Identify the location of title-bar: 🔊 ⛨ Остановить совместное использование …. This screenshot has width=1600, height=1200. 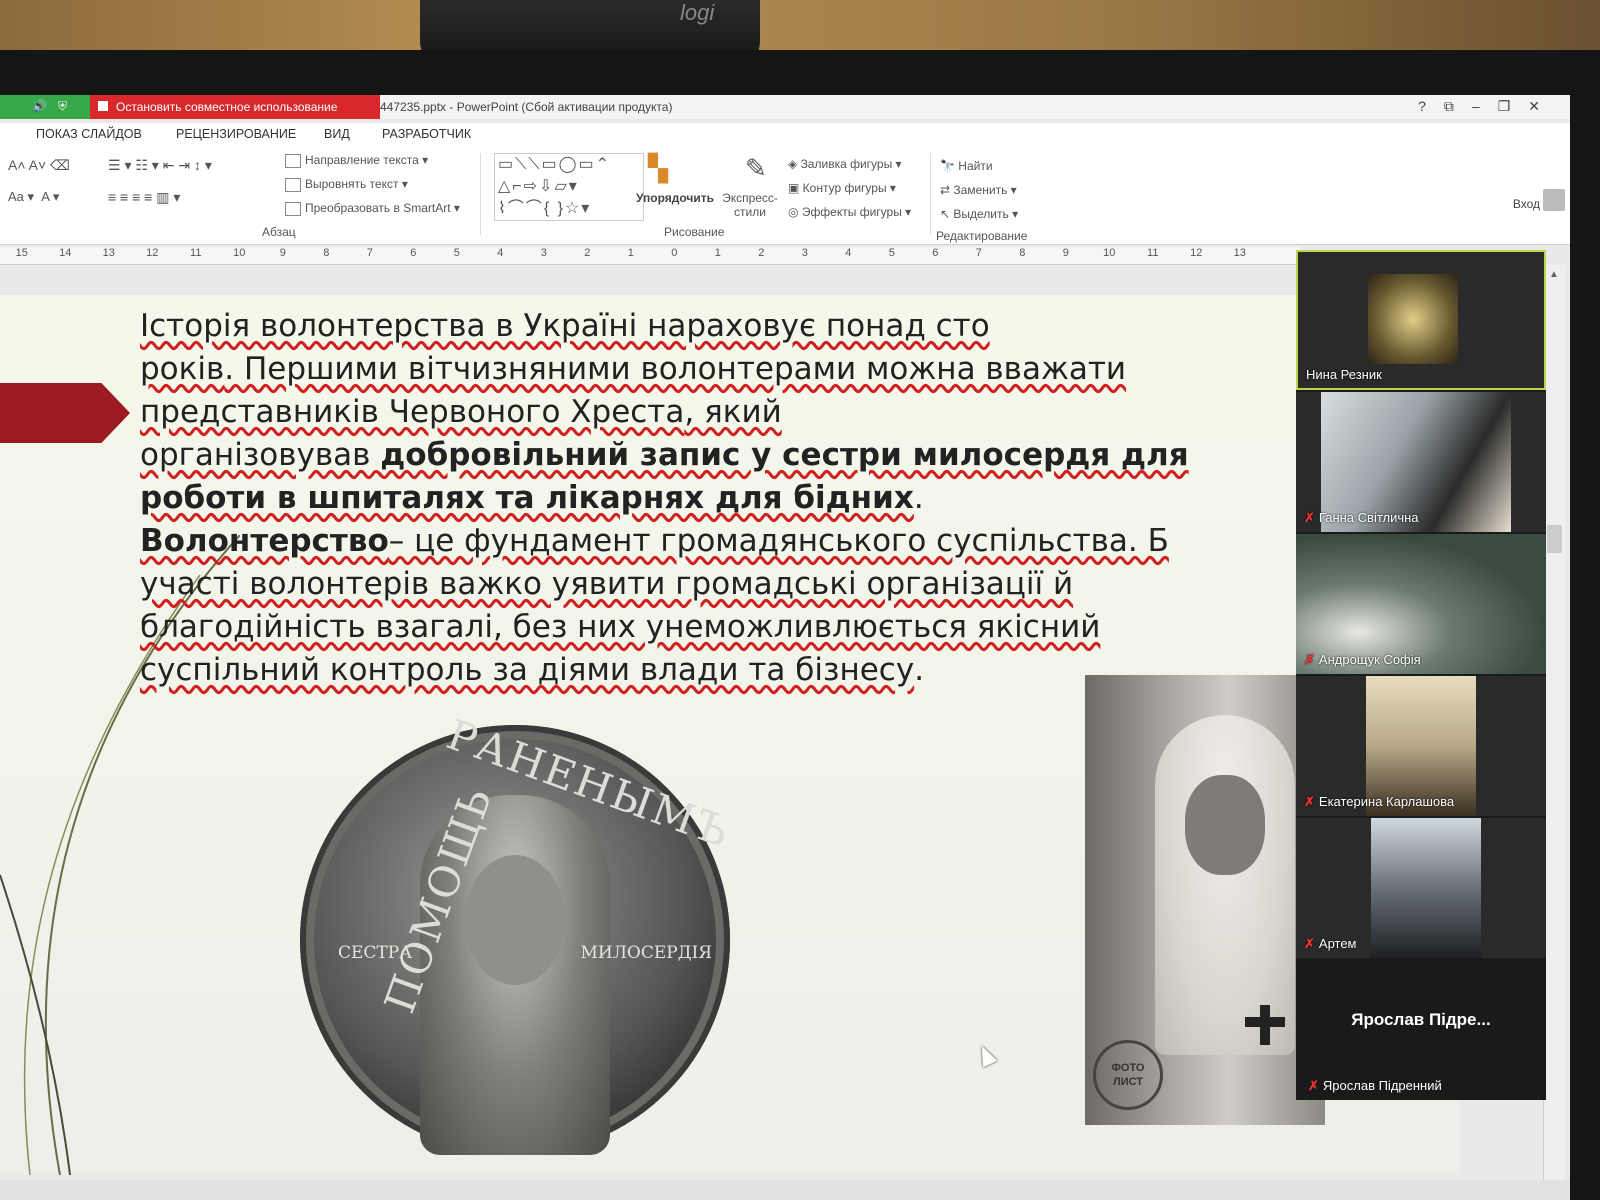
(785, 107).